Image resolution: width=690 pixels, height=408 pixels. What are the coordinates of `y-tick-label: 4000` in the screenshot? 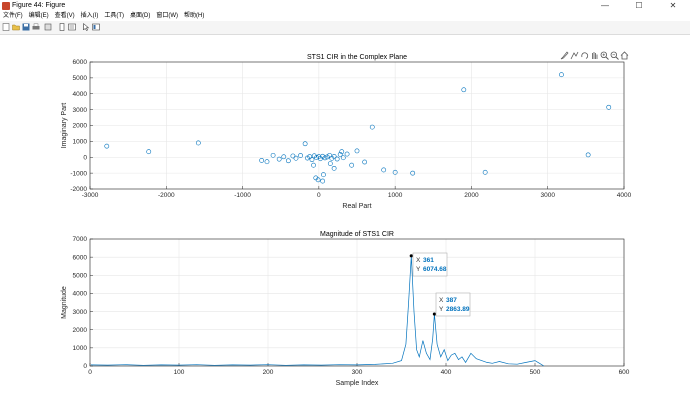 It's located at (80, 294).